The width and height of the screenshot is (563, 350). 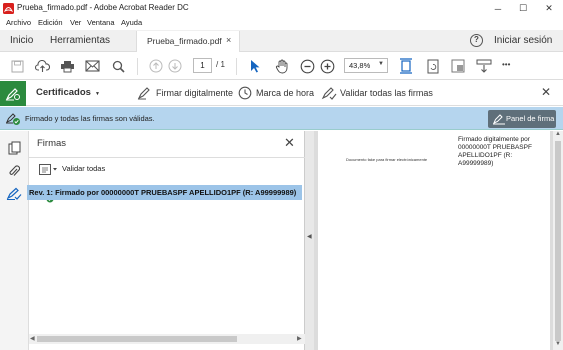 I want to click on signatures-panel-title: Firmas, so click(x=52, y=143).